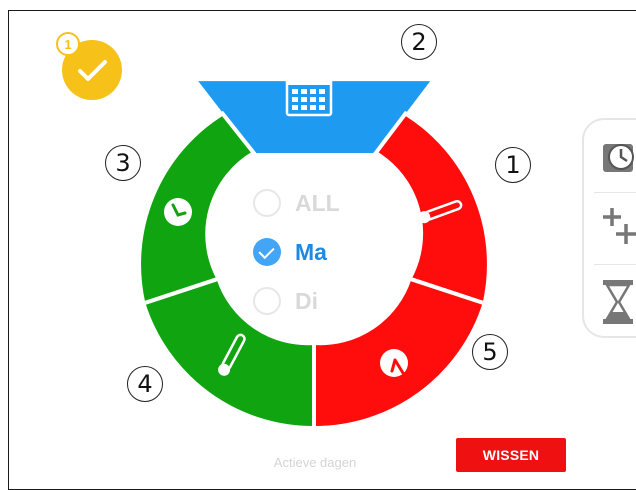 The width and height of the screenshot is (636, 490). I want to click on radio-button-checked, so click(267, 252).